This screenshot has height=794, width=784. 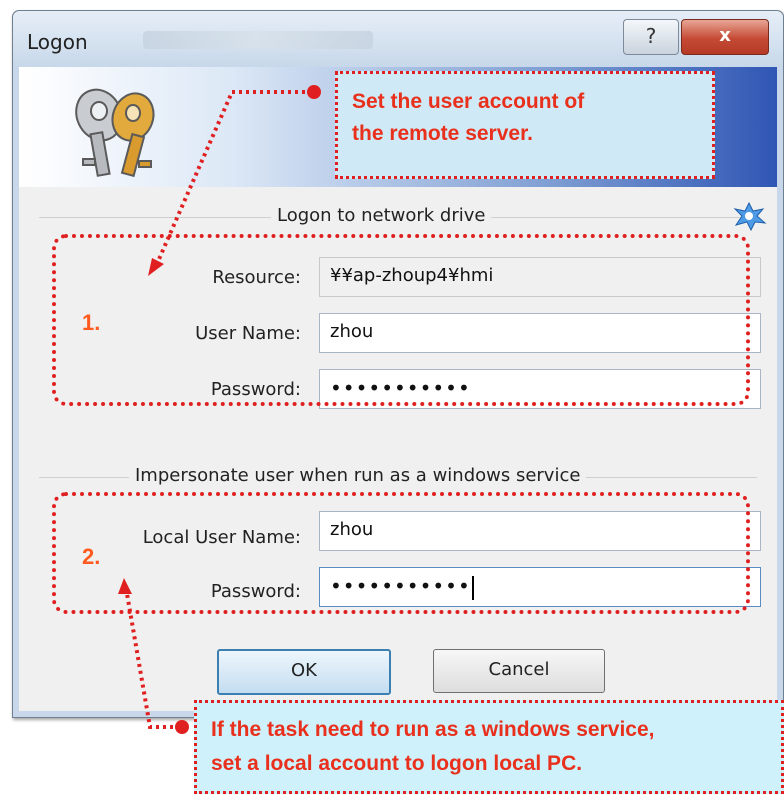 What do you see at coordinates (57, 42) in the screenshot?
I see `window-title: Logon` at bounding box center [57, 42].